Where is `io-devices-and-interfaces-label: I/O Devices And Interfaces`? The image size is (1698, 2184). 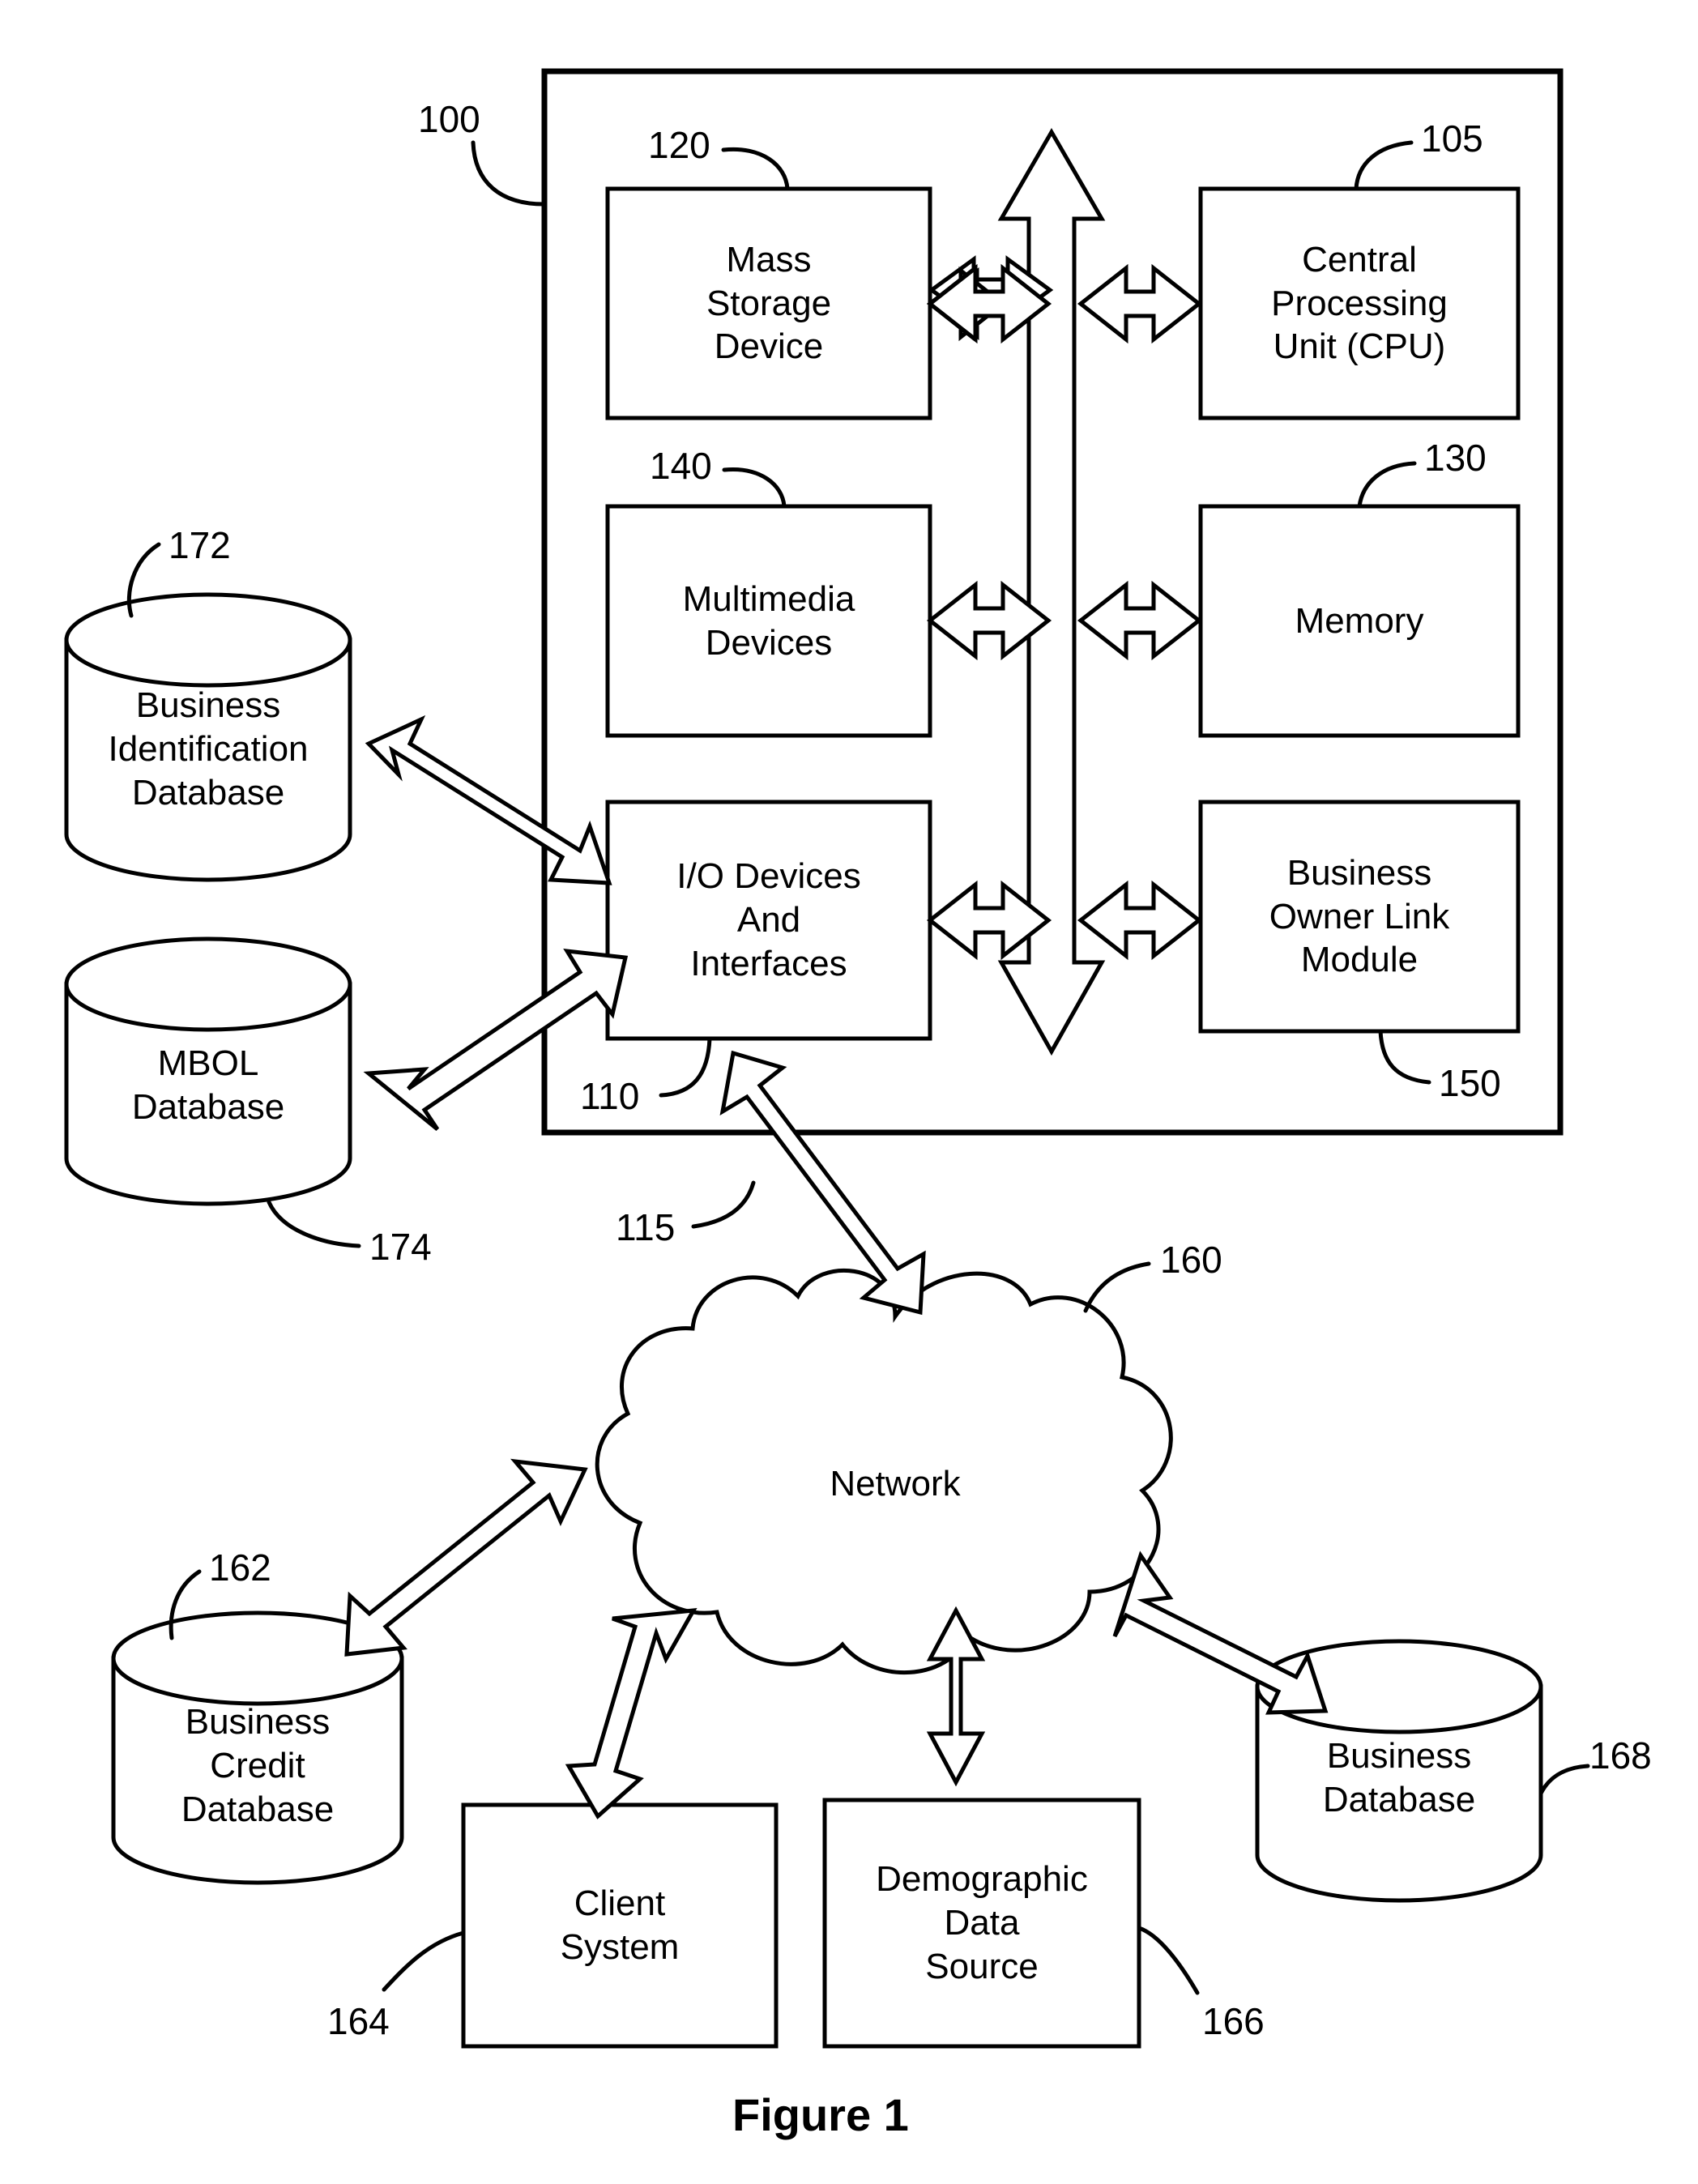
io-devices-and-interfaces-label: I/O Devices And Interfaces is located at coordinates (768, 919).